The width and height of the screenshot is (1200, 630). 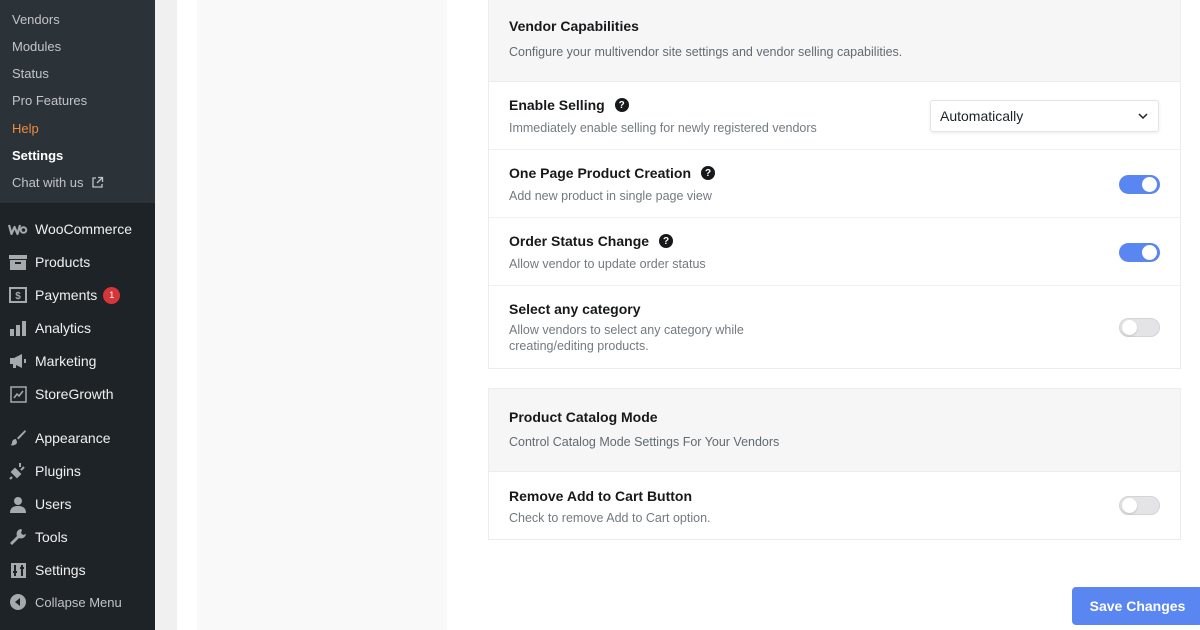 What do you see at coordinates (74, 394) in the screenshot?
I see `menu-label: StoreGrowth` at bounding box center [74, 394].